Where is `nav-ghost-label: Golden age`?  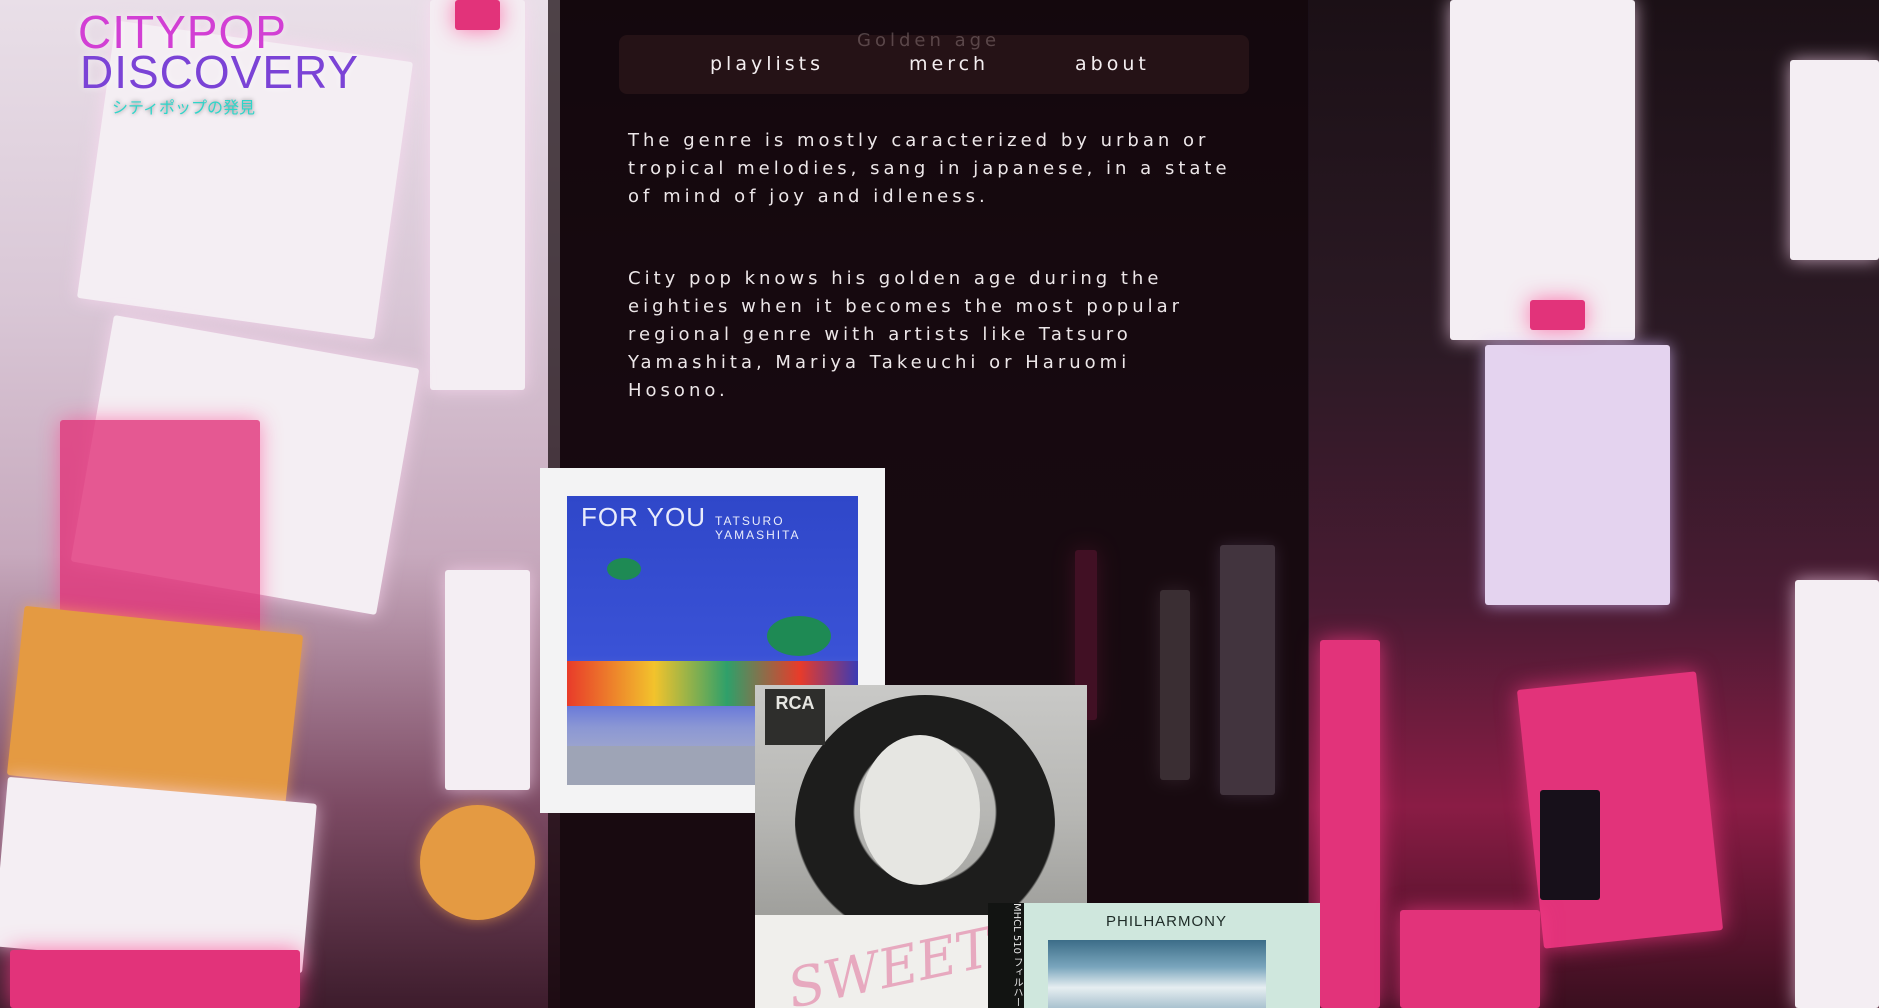 nav-ghost-label: Golden age is located at coordinates (929, 40).